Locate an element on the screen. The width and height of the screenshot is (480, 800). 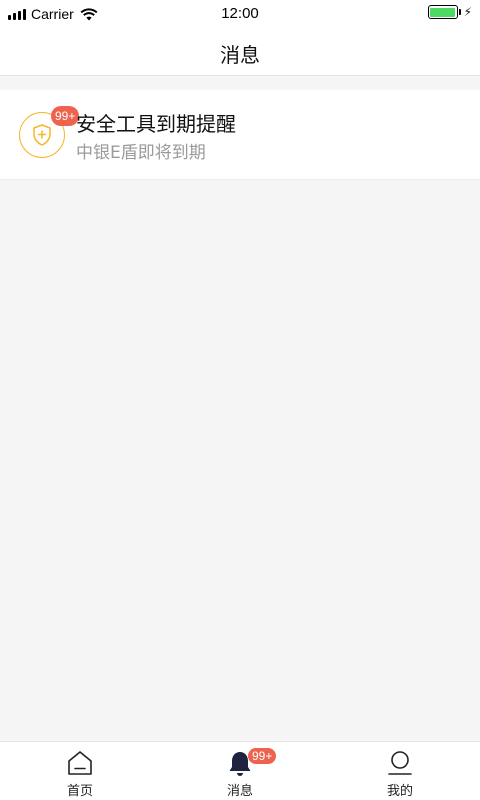
charging-icon: ⚡ is located at coordinates (467, 12).